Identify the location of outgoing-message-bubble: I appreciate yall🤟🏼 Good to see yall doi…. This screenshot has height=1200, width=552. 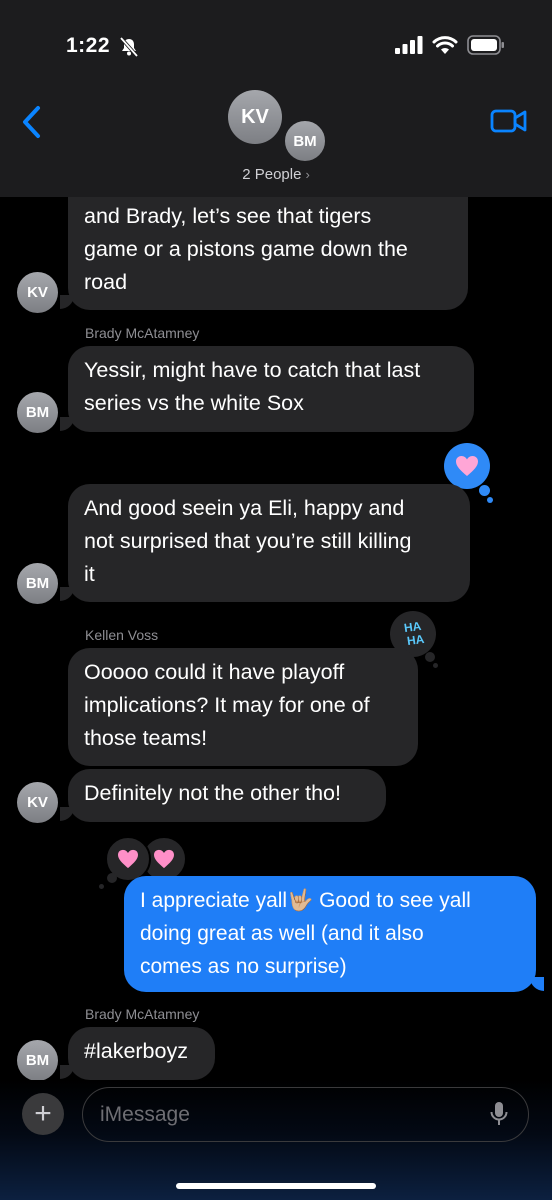
(330, 934).